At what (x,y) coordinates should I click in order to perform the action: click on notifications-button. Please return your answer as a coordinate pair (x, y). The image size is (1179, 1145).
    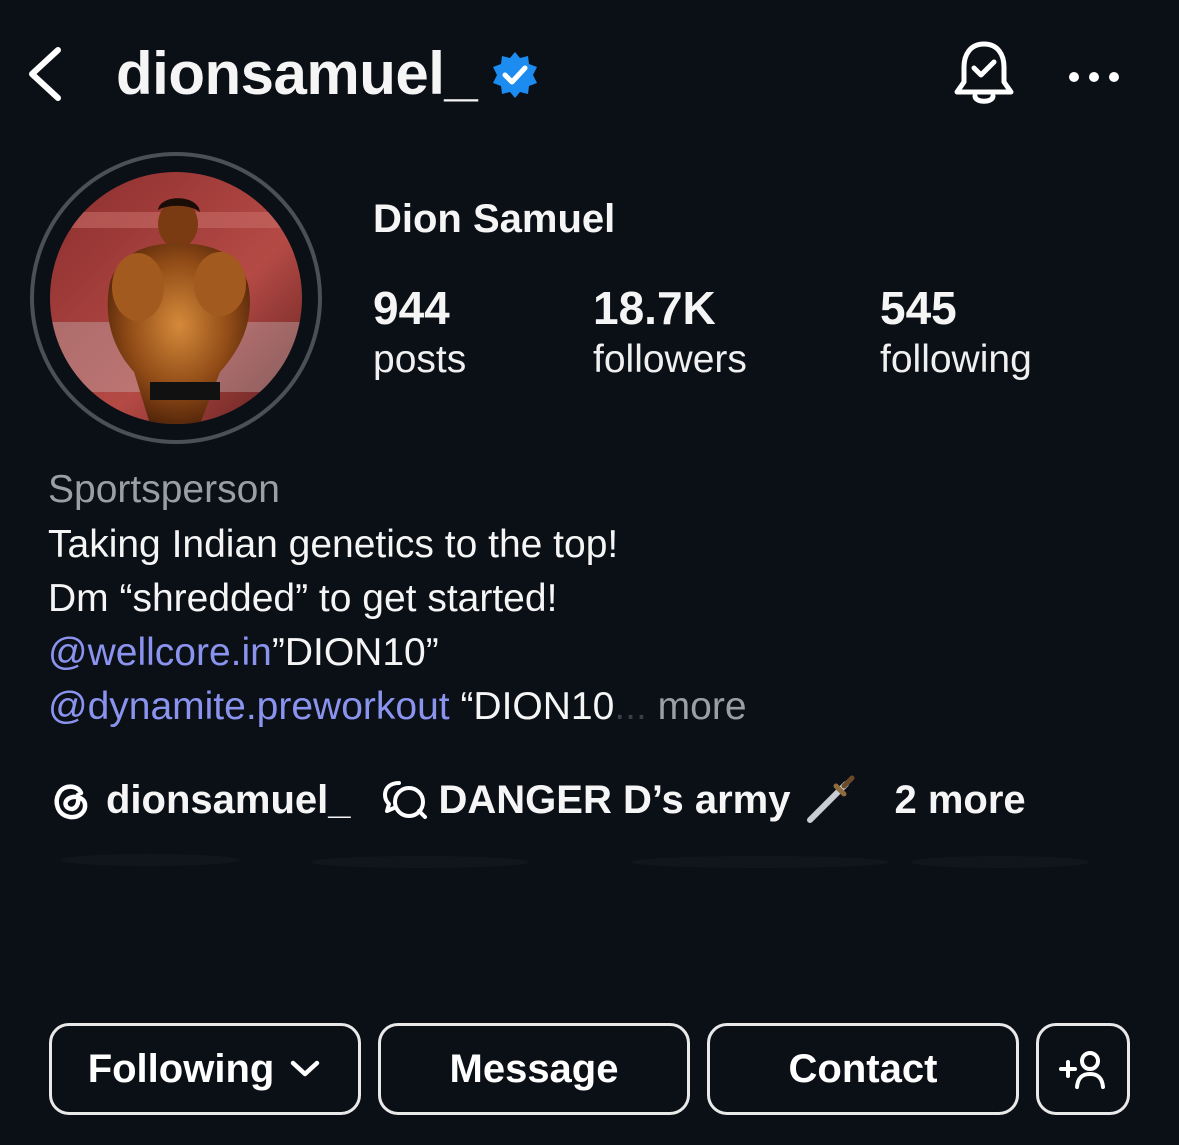
    Looking at the image, I should click on (984, 74).